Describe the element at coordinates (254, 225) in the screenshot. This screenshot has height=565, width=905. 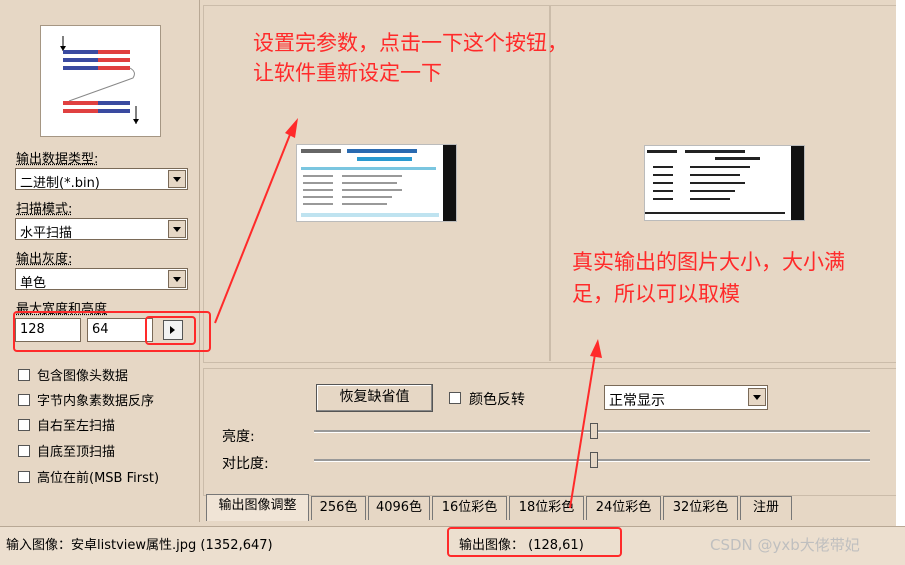
I see `arrow-to-input-preview` at that location.